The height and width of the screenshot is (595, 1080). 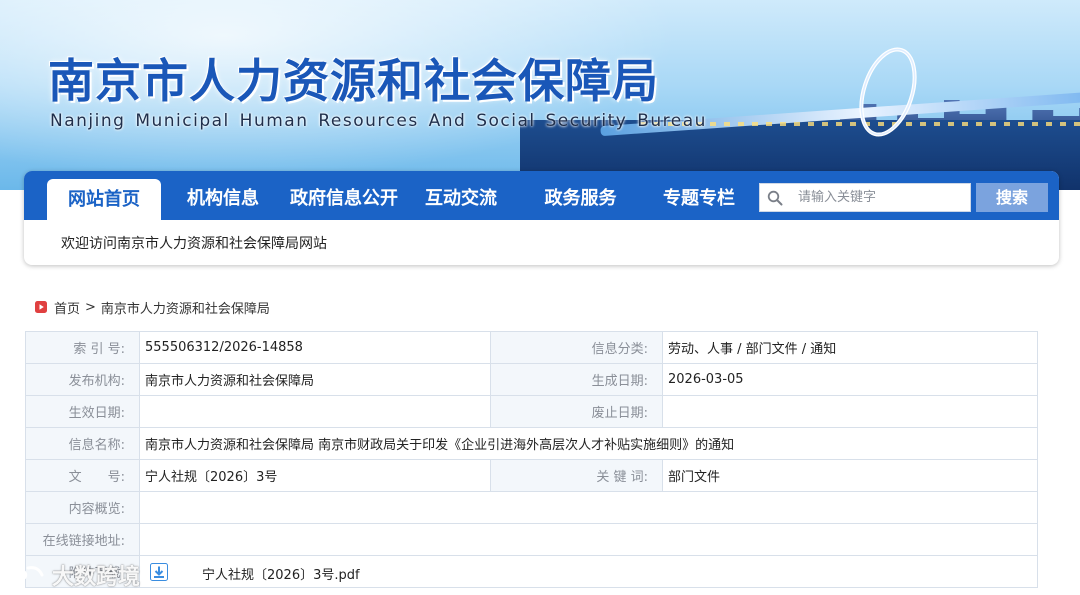 I want to click on breadcrumb-current-link: 南京市人力资源和社会保障局, so click(x=185, y=307).